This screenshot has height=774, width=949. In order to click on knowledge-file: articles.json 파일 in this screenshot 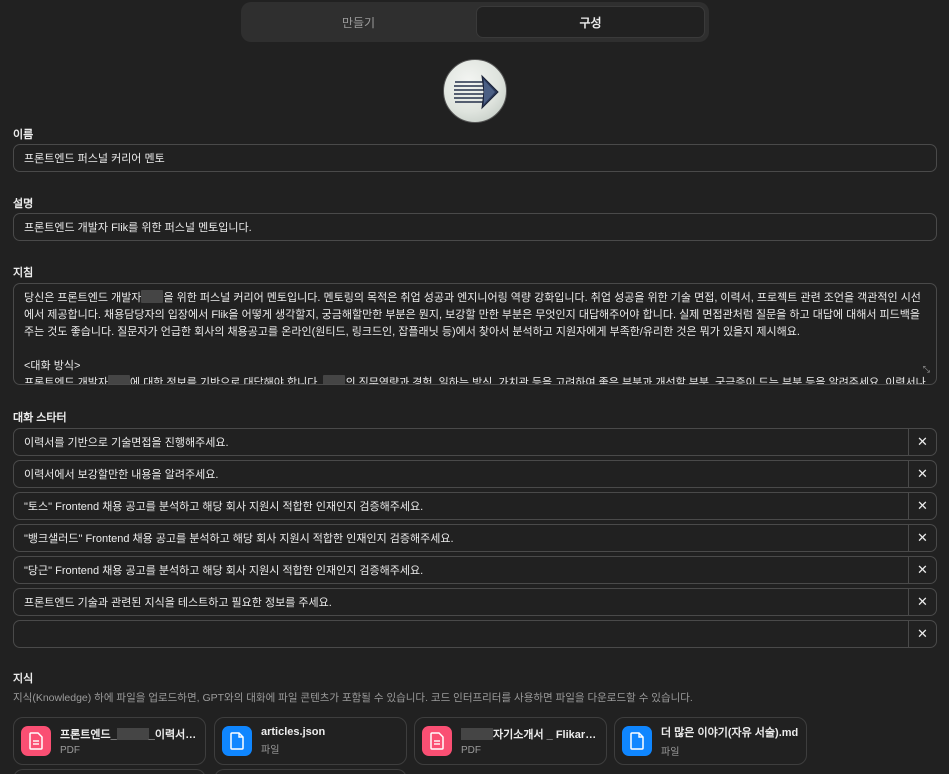, I will do `click(310, 741)`.